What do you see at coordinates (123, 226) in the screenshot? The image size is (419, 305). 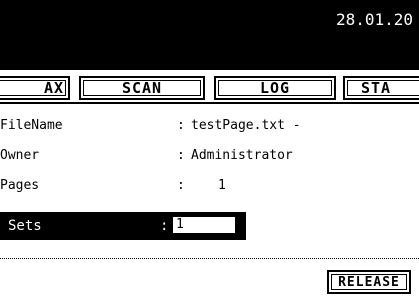 I see `sets-row: Sets : 1` at bounding box center [123, 226].